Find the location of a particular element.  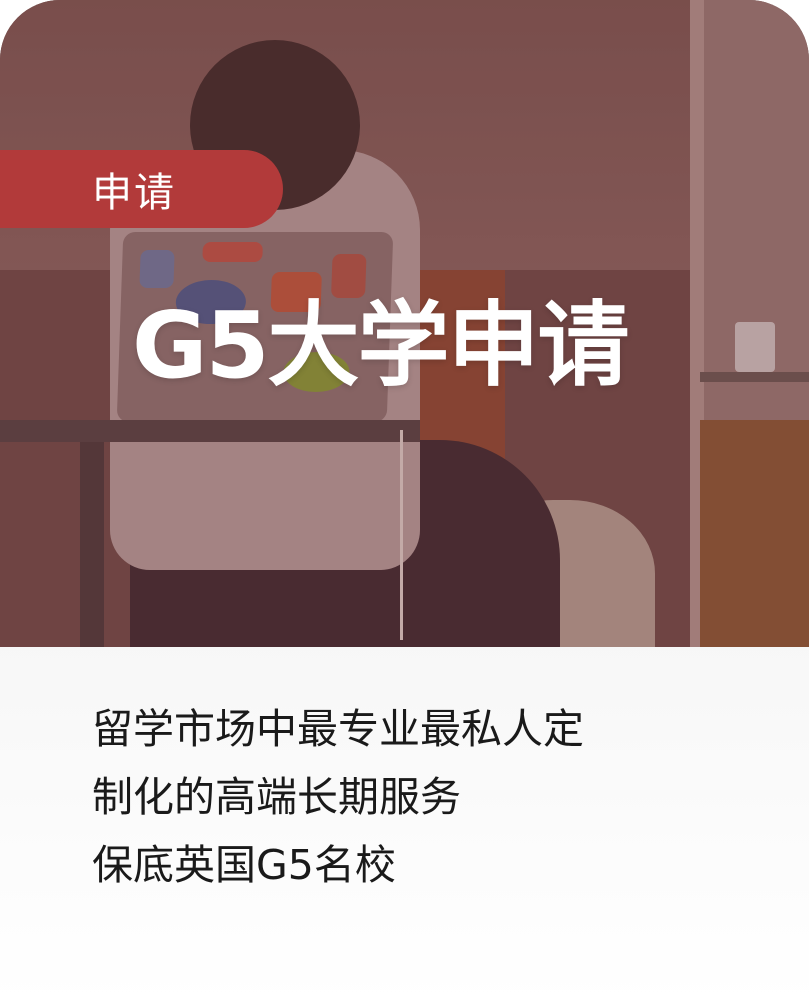

category-tag: 申请 is located at coordinates (141, 189).